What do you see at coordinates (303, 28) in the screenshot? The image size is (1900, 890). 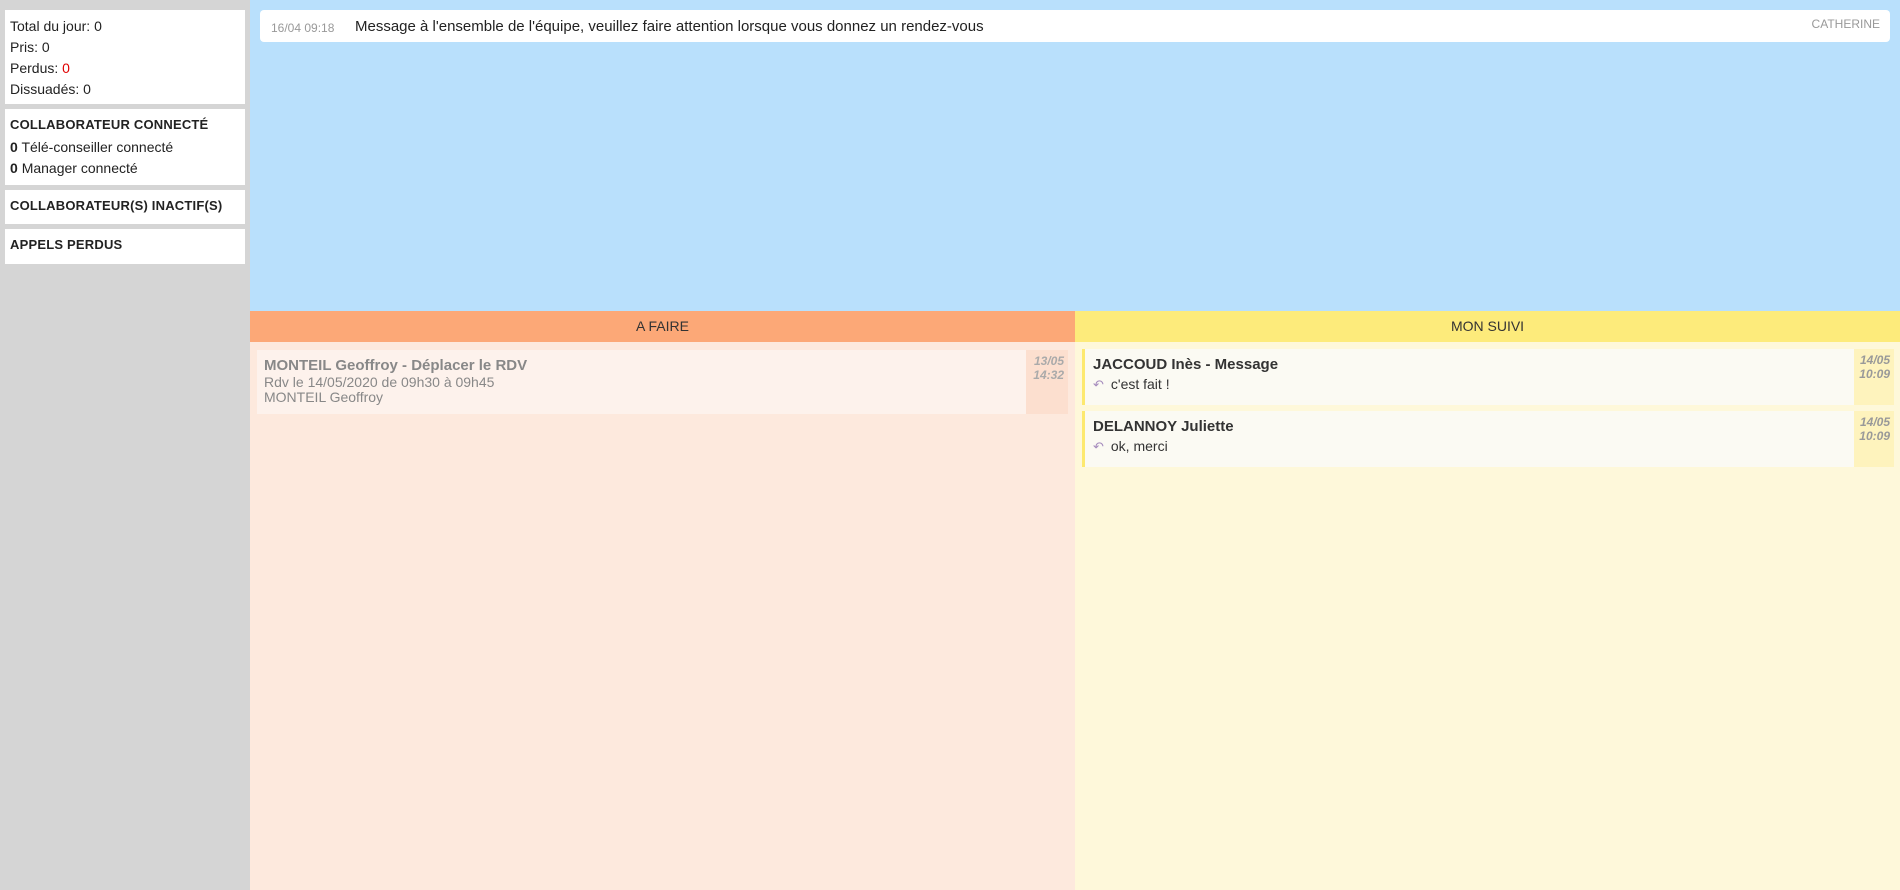 I see `message-time: 16/04 09:18` at bounding box center [303, 28].